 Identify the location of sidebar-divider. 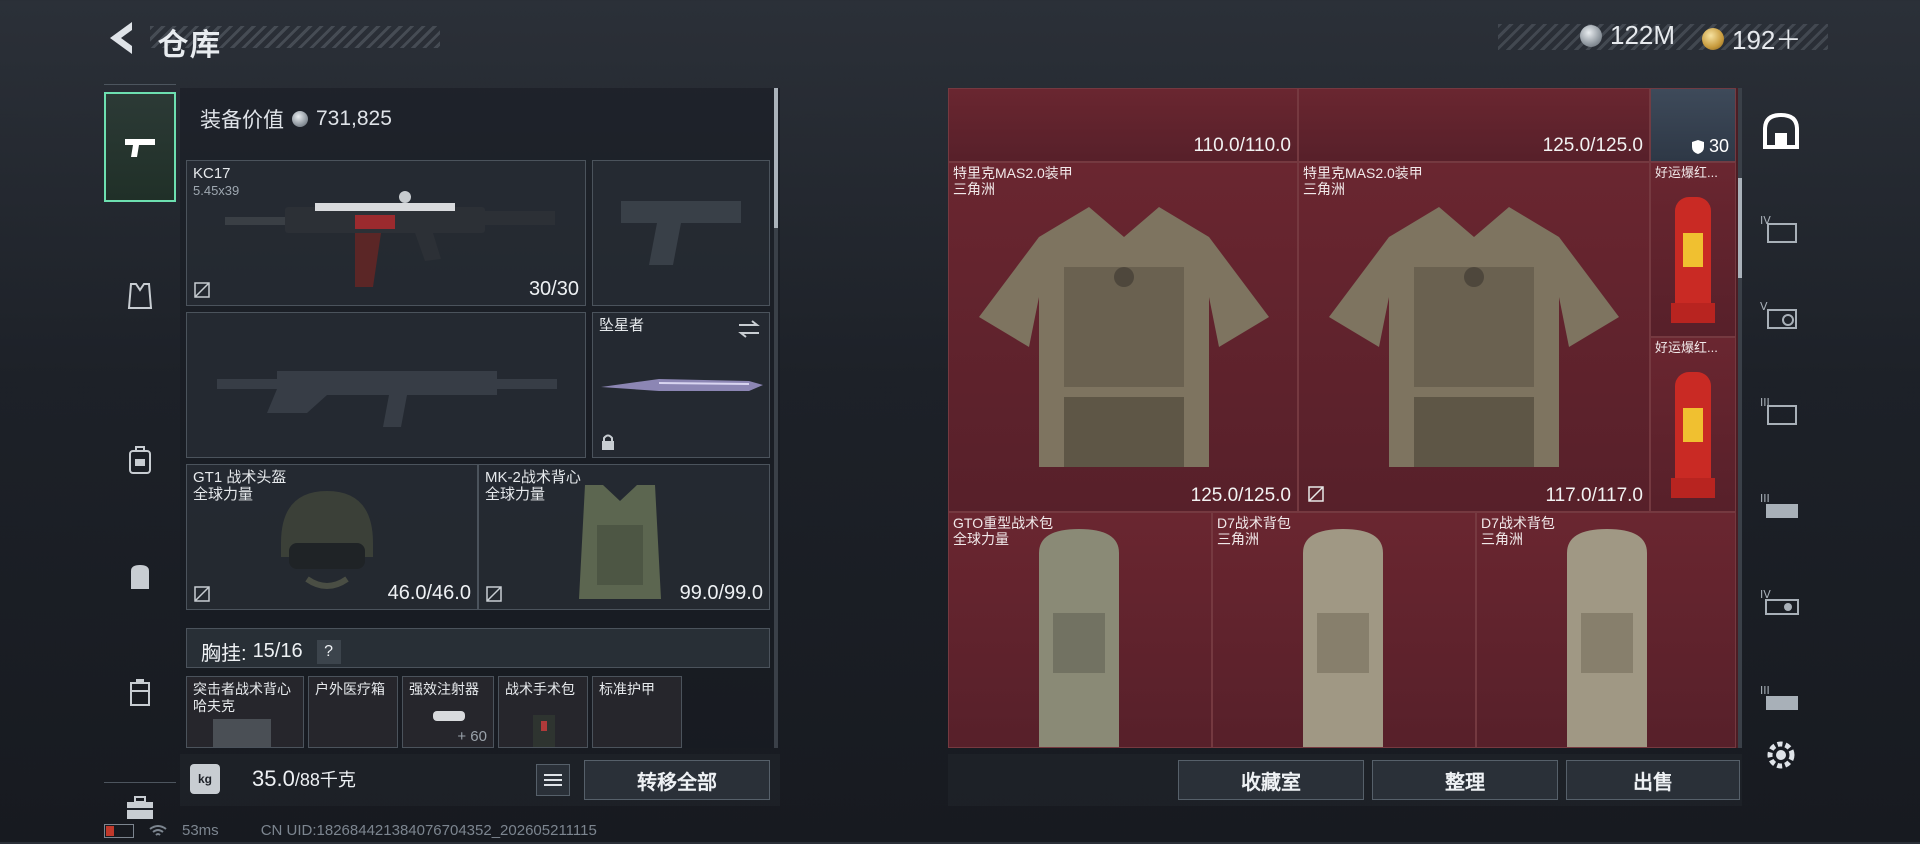
(140, 782).